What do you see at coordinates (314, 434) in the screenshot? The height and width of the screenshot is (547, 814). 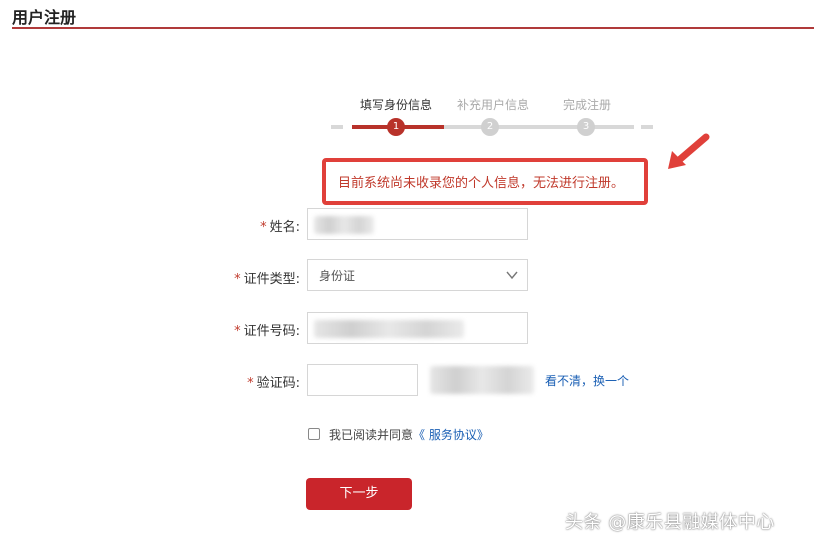 I see `agree-checkbox` at bounding box center [314, 434].